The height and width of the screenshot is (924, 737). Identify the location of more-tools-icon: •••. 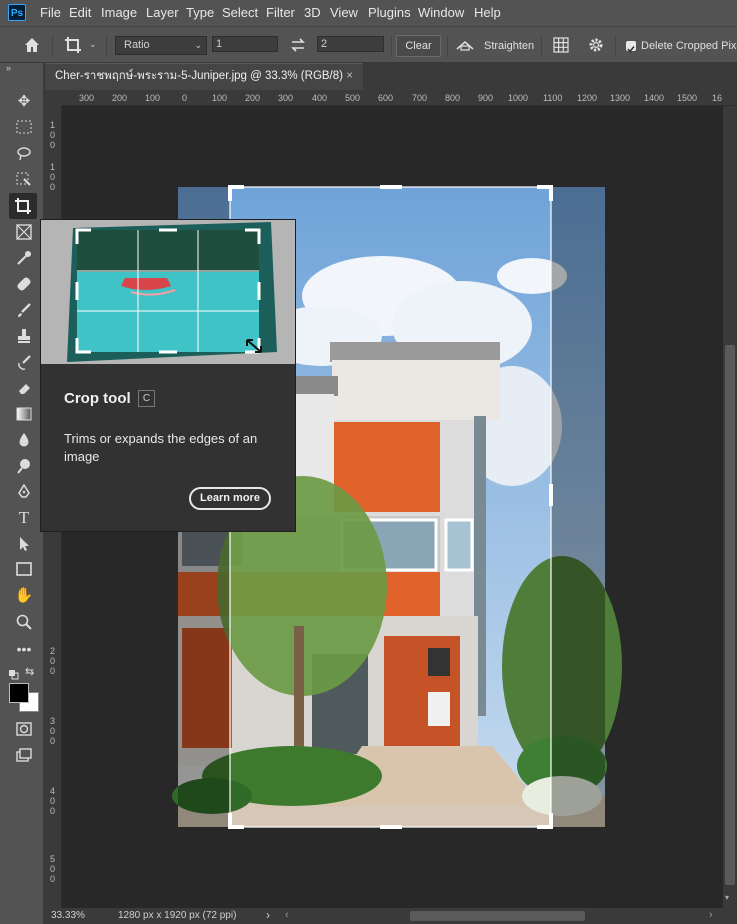
(24, 649).